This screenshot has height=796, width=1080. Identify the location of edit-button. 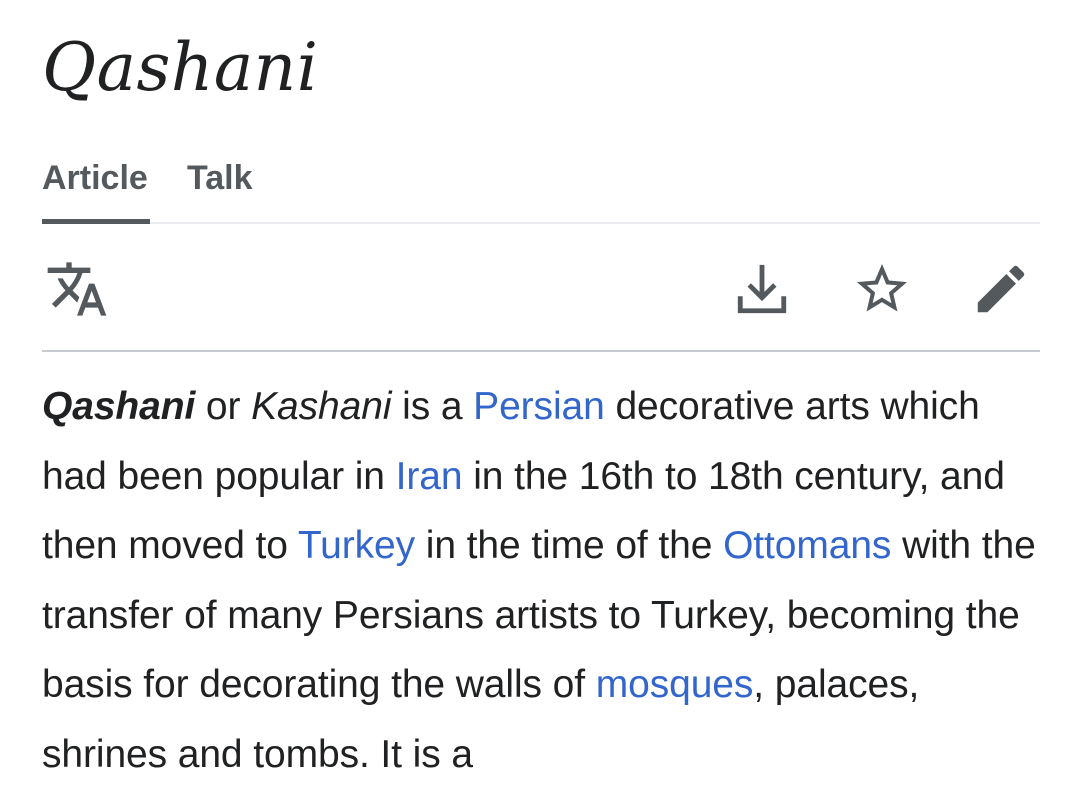
(1001, 289).